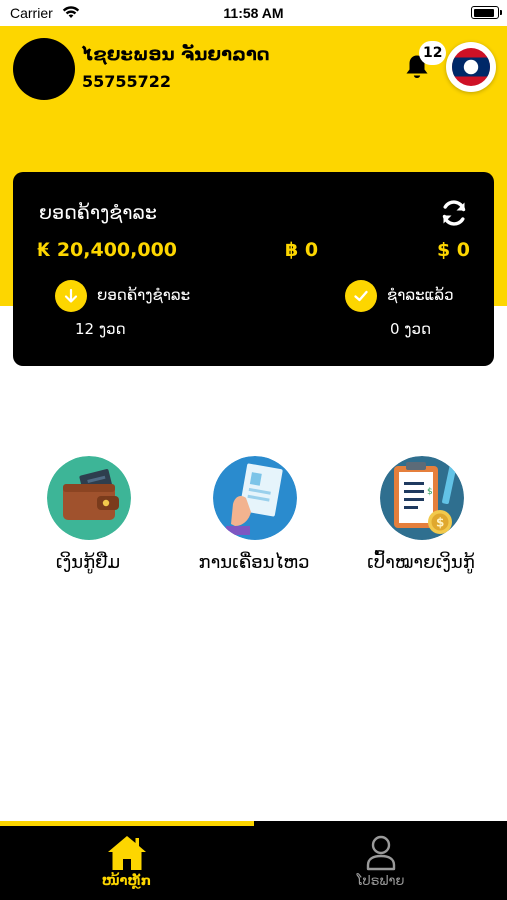  Describe the element at coordinates (127, 81) in the screenshot. I see `user-phone: 55755722` at that location.